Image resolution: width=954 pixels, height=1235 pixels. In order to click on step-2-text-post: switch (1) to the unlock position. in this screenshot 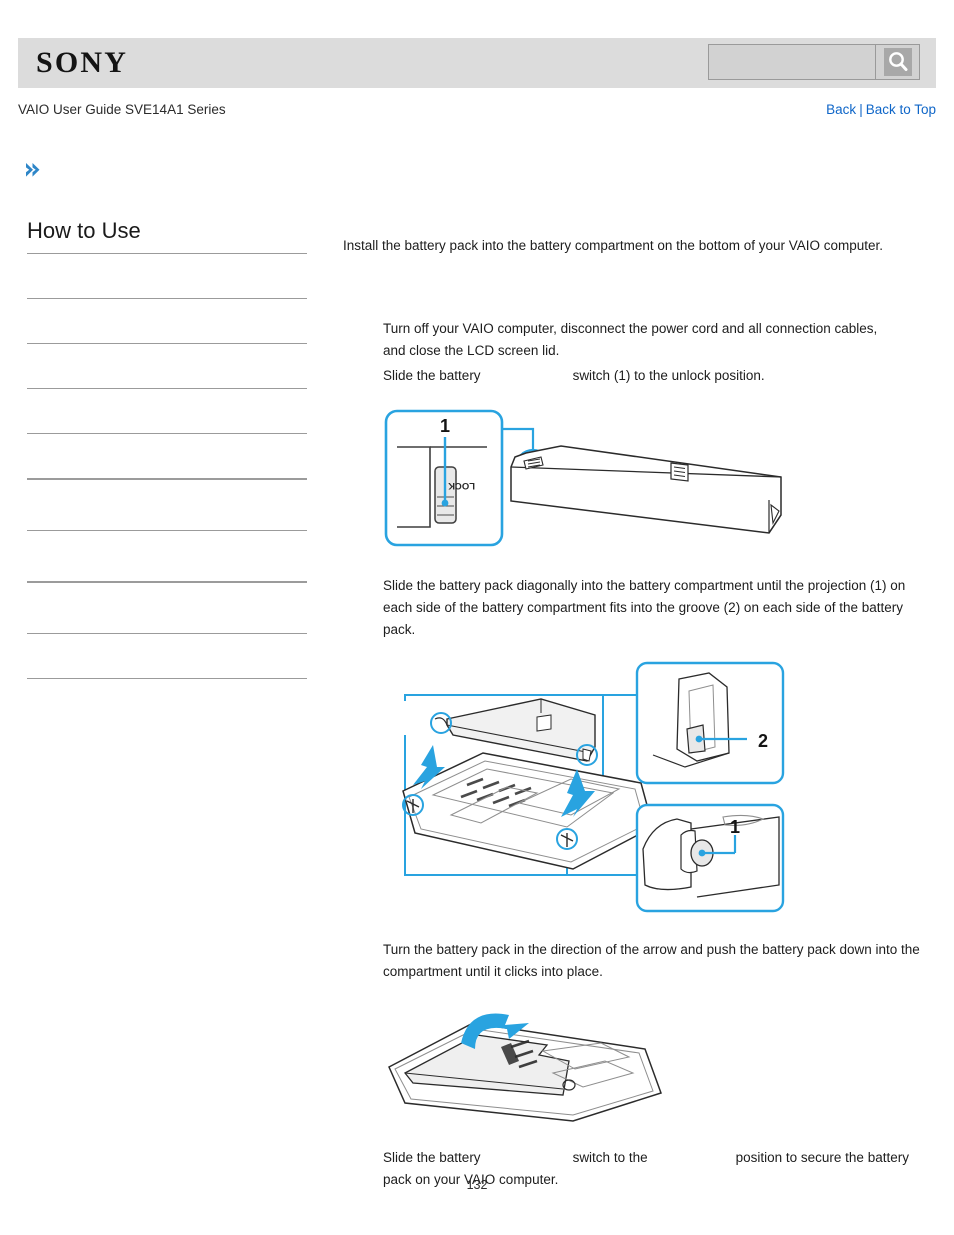, I will do `click(668, 375)`.